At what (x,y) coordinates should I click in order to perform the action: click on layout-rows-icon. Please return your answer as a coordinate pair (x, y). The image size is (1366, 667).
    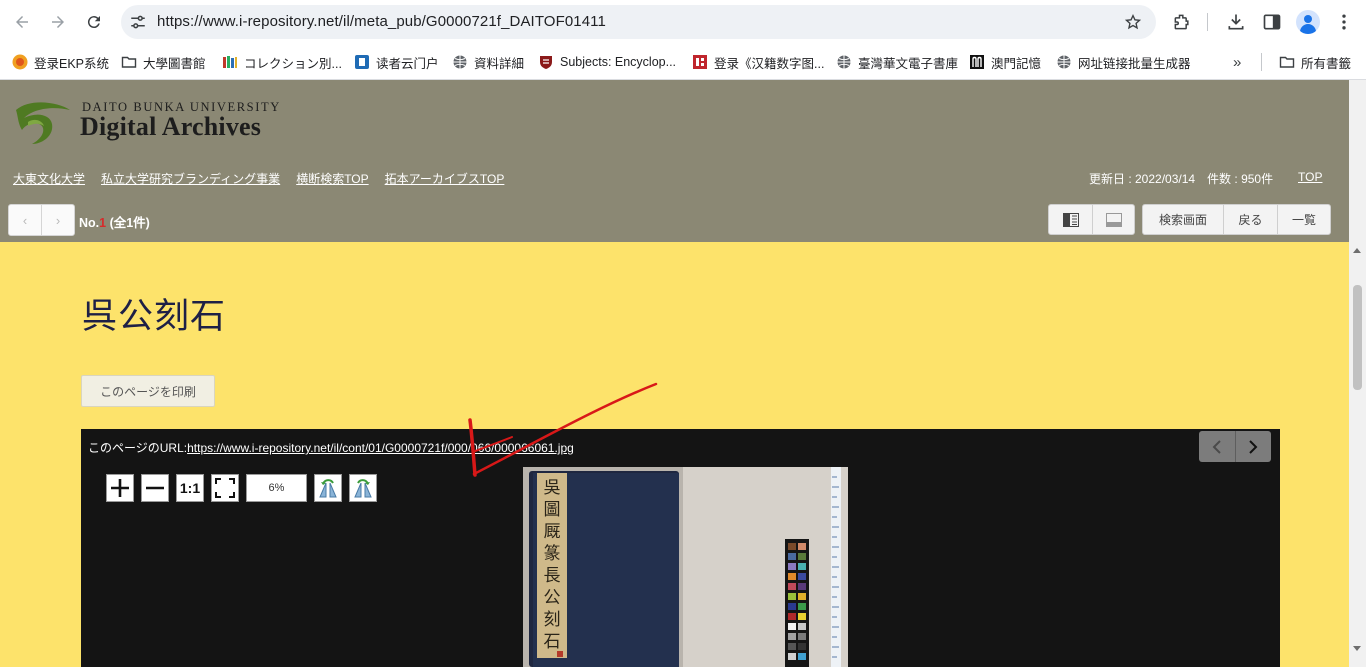
    Looking at the image, I should click on (1113, 219).